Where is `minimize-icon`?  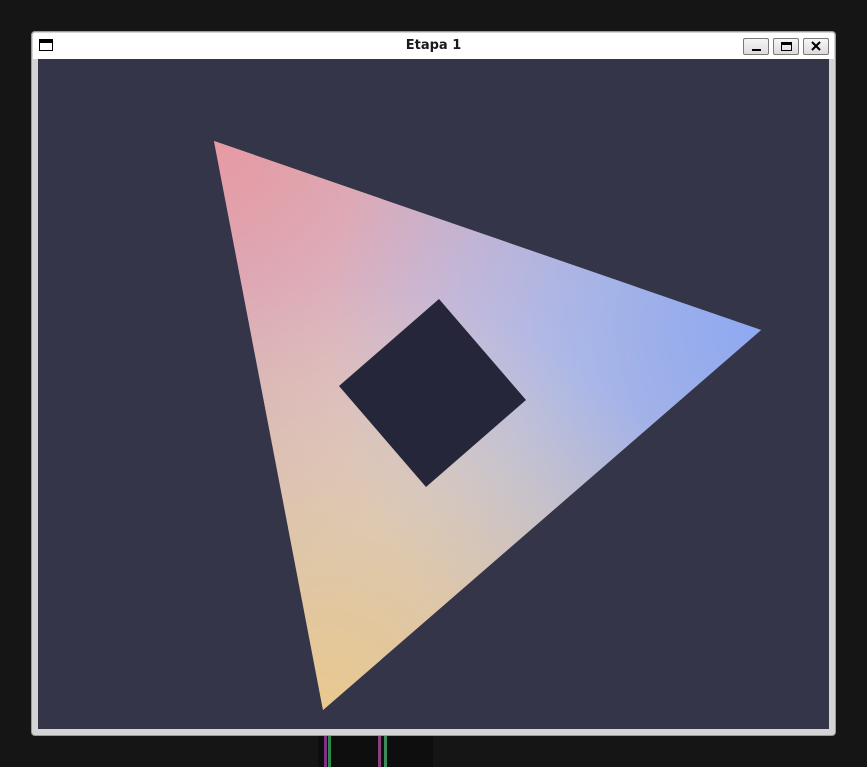 minimize-icon is located at coordinates (756, 50).